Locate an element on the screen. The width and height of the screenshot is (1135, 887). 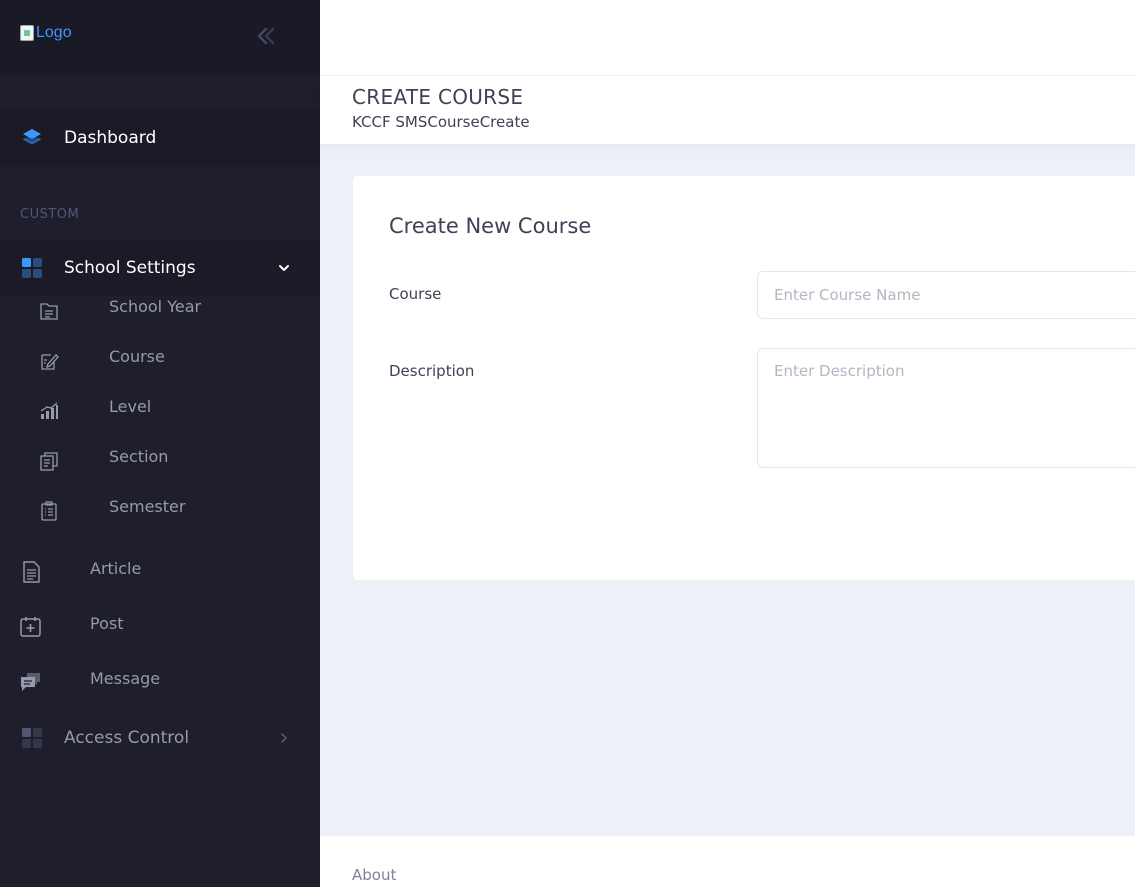
bar-chart-icon is located at coordinates (49, 411).